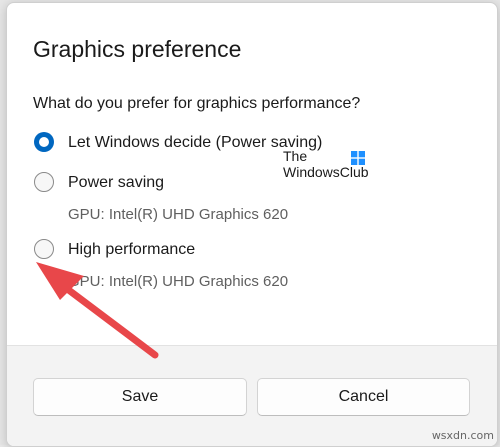 The width and height of the screenshot is (500, 447). What do you see at coordinates (178, 281) in the screenshot?
I see `gpu-info-high-performance: GPU: Intel(R) UHD Graphics 620` at bounding box center [178, 281].